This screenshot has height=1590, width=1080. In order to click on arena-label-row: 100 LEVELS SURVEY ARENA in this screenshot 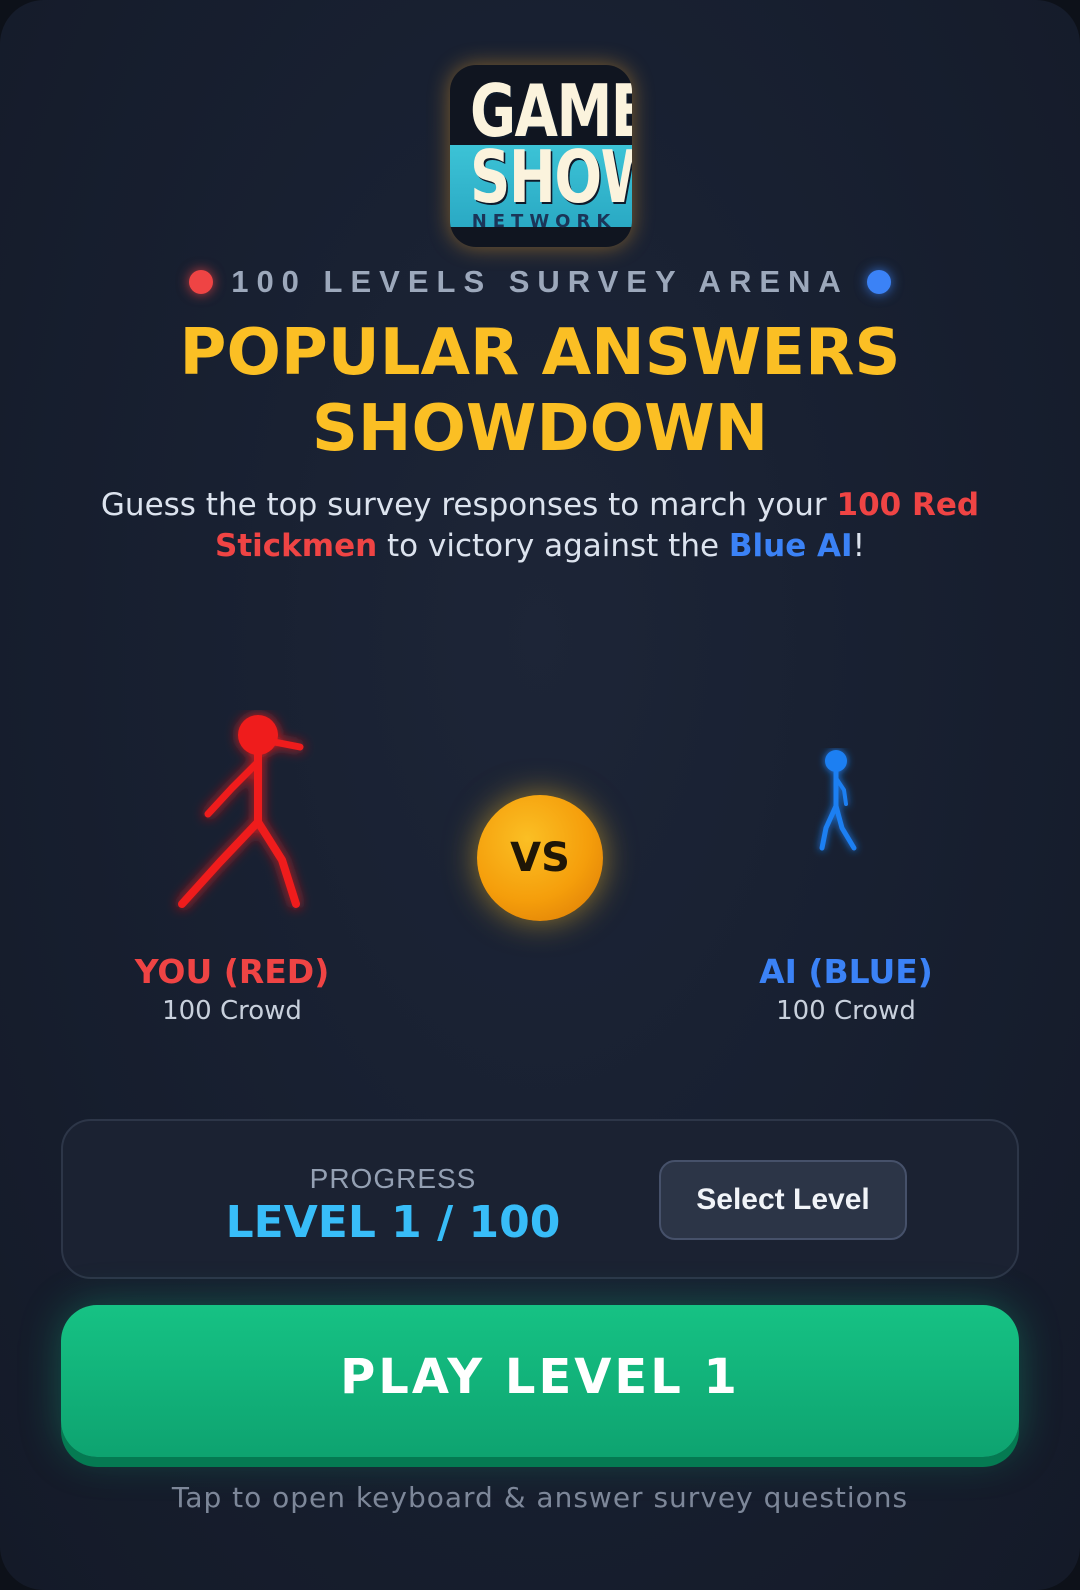, I will do `click(540, 282)`.